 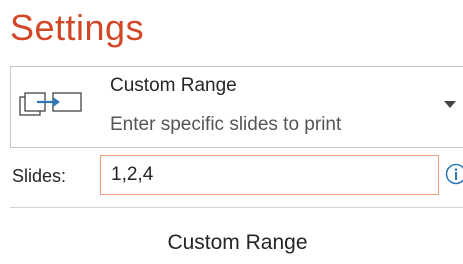 I want to click on settings-heading: Settings, so click(x=77, y=27).